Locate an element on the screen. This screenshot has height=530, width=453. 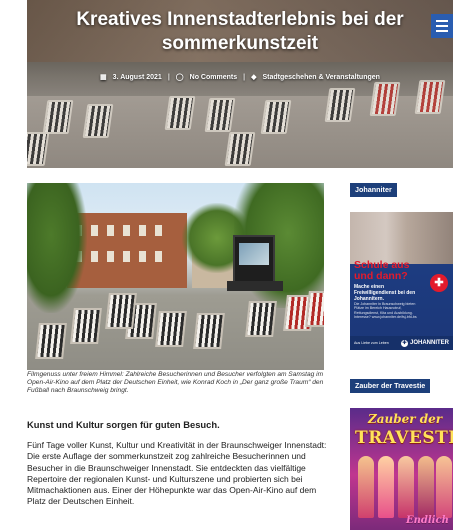
menu-button is located at coordinates (442, 26).